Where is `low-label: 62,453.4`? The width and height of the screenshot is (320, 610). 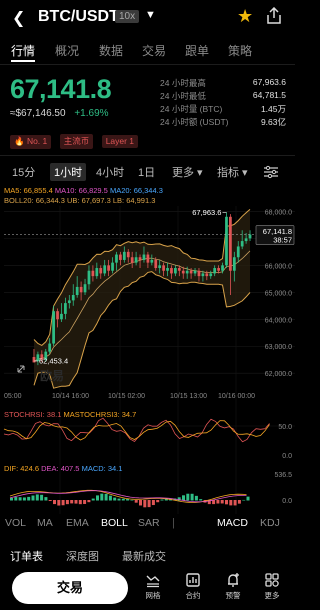
low-label: 62,453.4 is located at coordinates (53, 360).